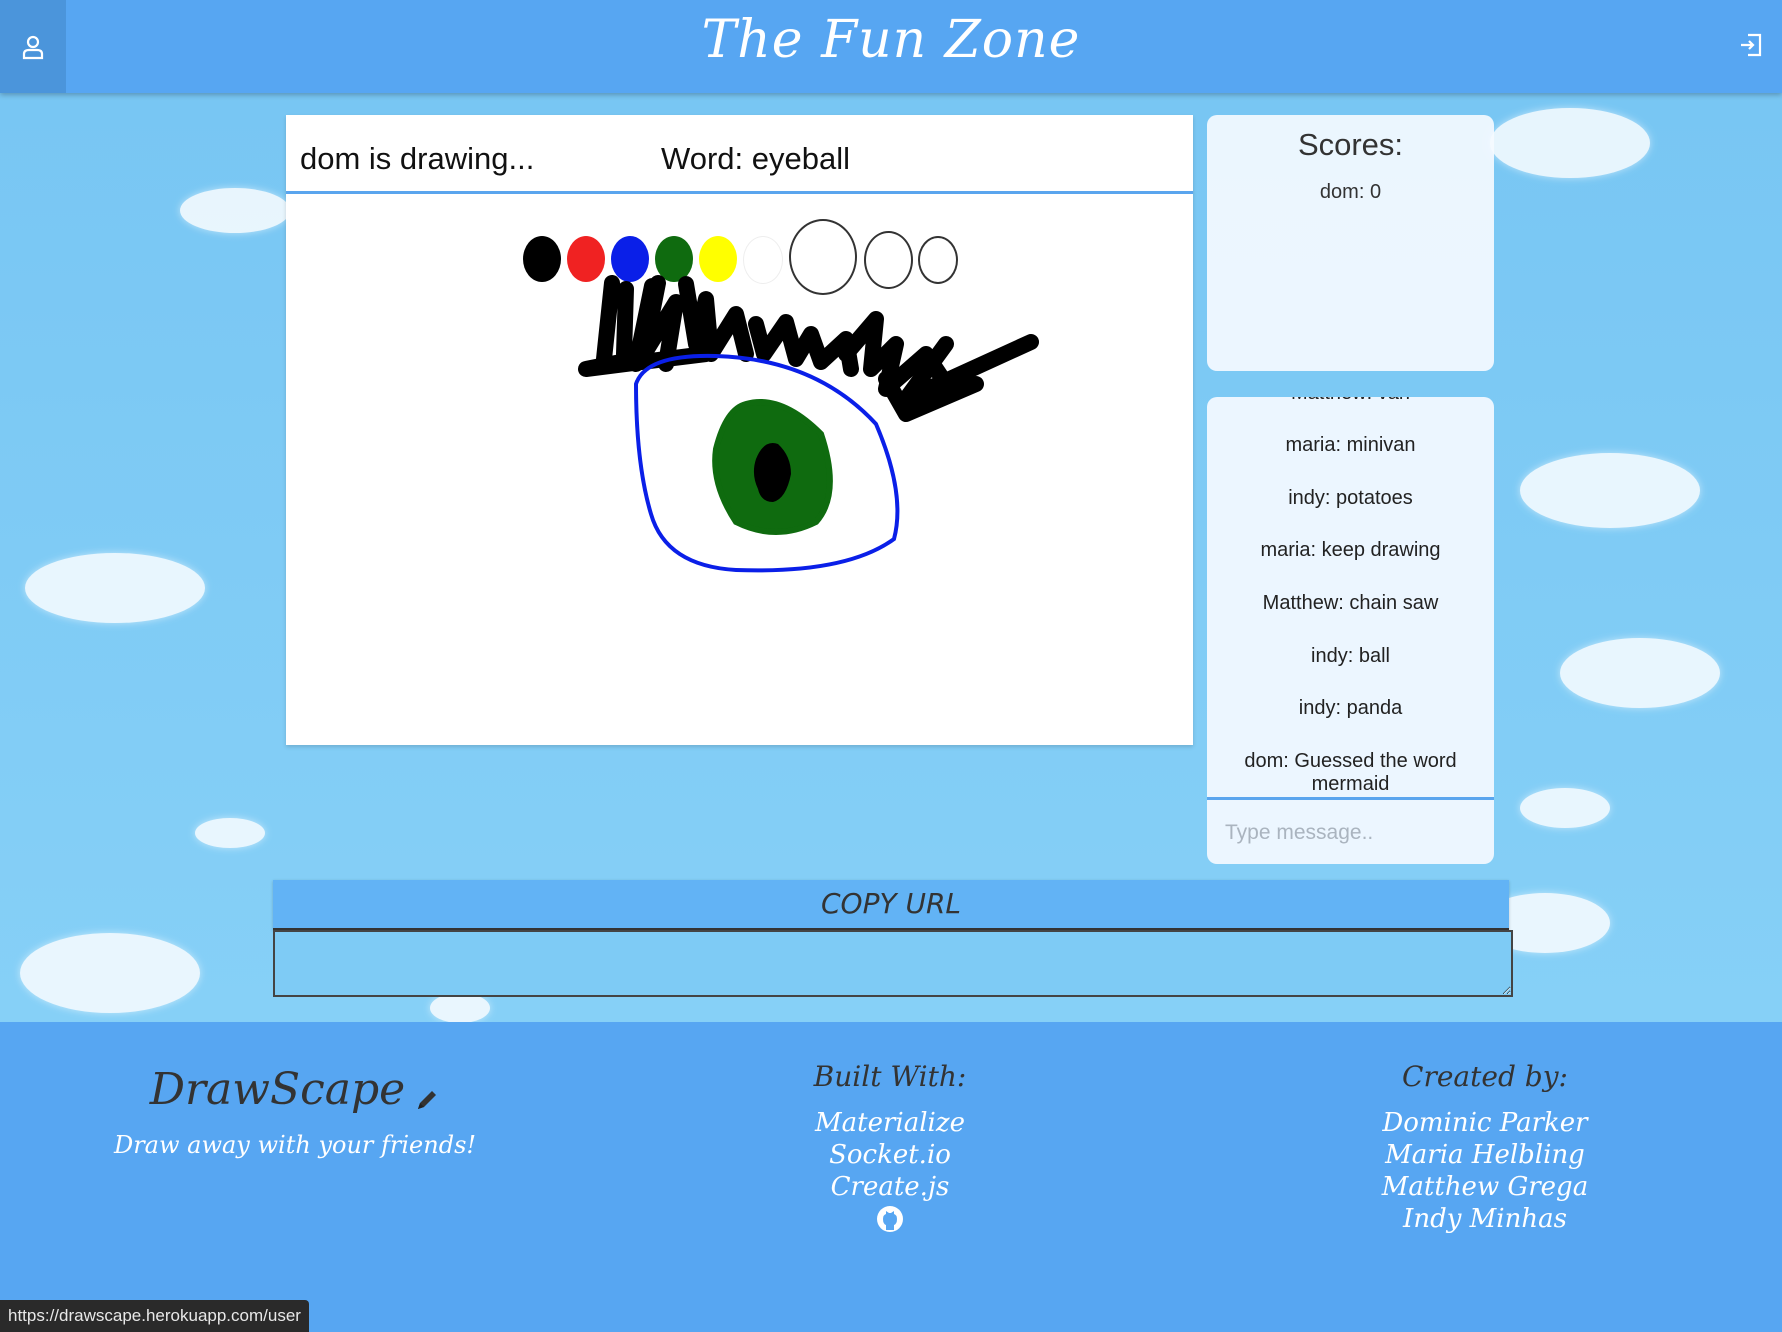  I want to click on eye-drawing, so click(808, 424).